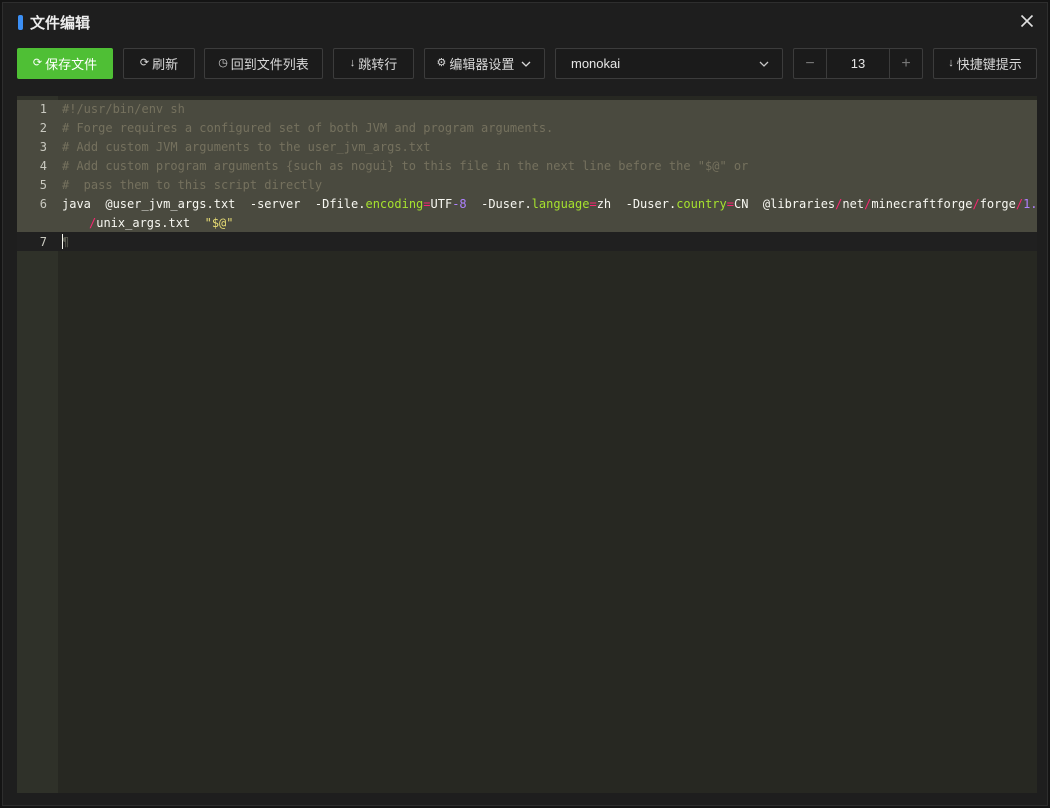 The width and height of the screenshot is (1050, 808). Describe the element at coordinates (60, 23) in the screenshot. I see `dialog-title: 文件编辑` at that location.